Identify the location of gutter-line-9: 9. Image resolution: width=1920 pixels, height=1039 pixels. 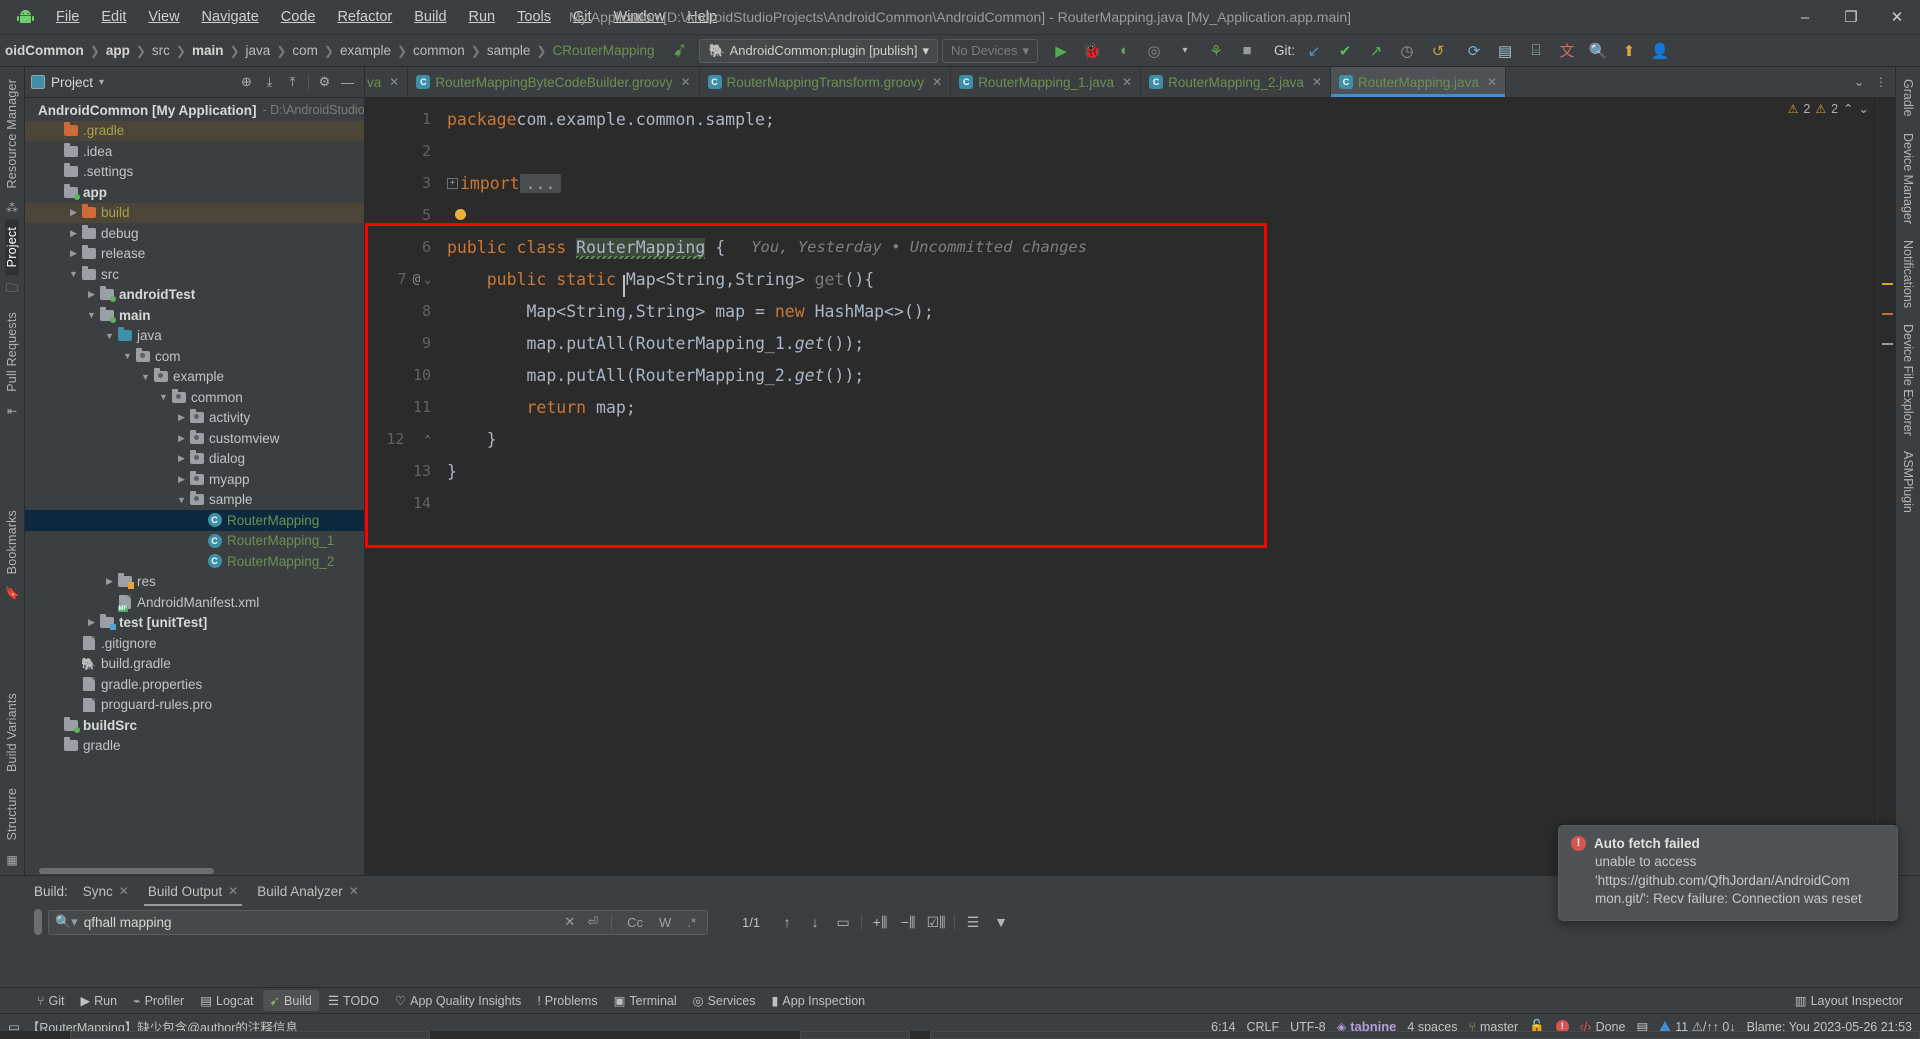
(401, 343).